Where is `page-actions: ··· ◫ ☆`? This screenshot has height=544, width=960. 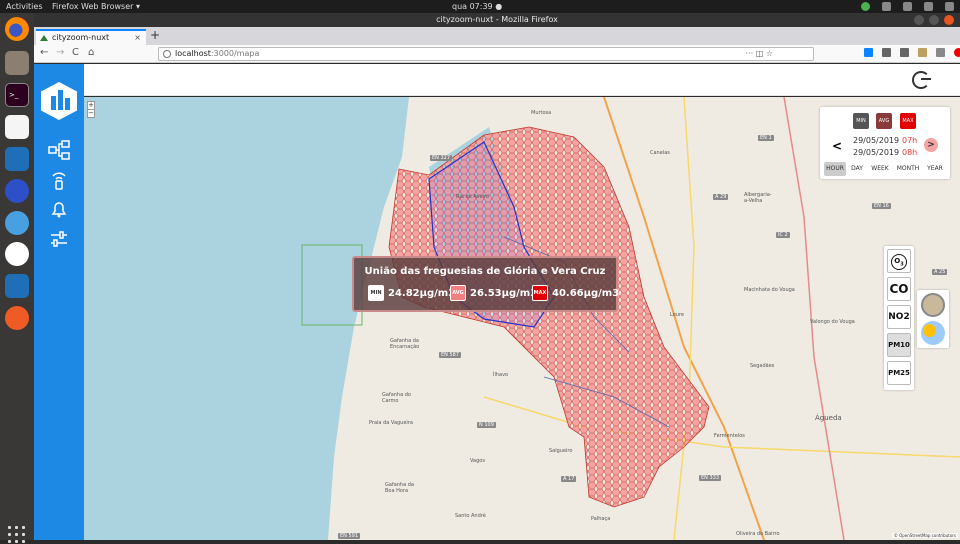 page-actions: ··· ◫ ☆ is located at coordinates (759, 54).